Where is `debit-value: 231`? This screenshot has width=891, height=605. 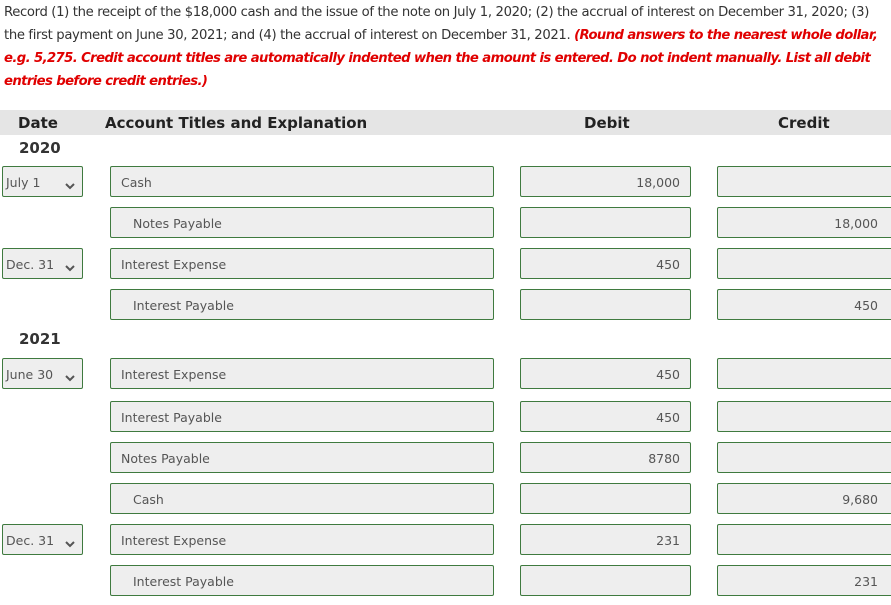 debit-value: 231 is located at coordinates (668, 540).